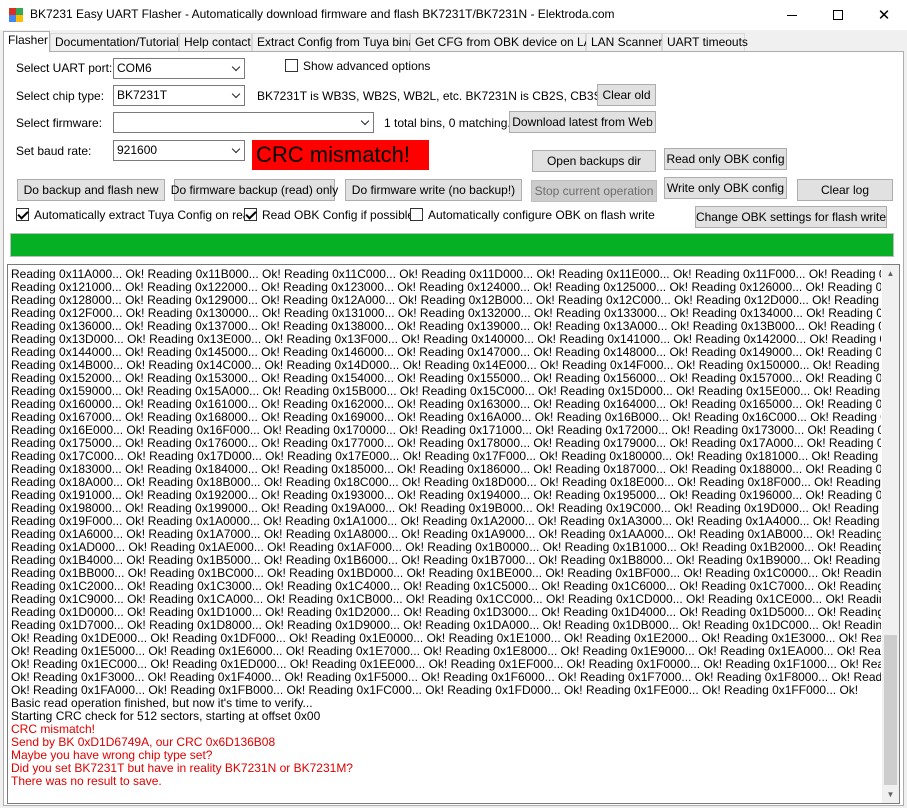 The width and height of the screenshot is (907, 808). Describe the element at coordinates (117, 42) in the screenshot. I see `tab-documentation: Documentation/Tutorials` at that location.